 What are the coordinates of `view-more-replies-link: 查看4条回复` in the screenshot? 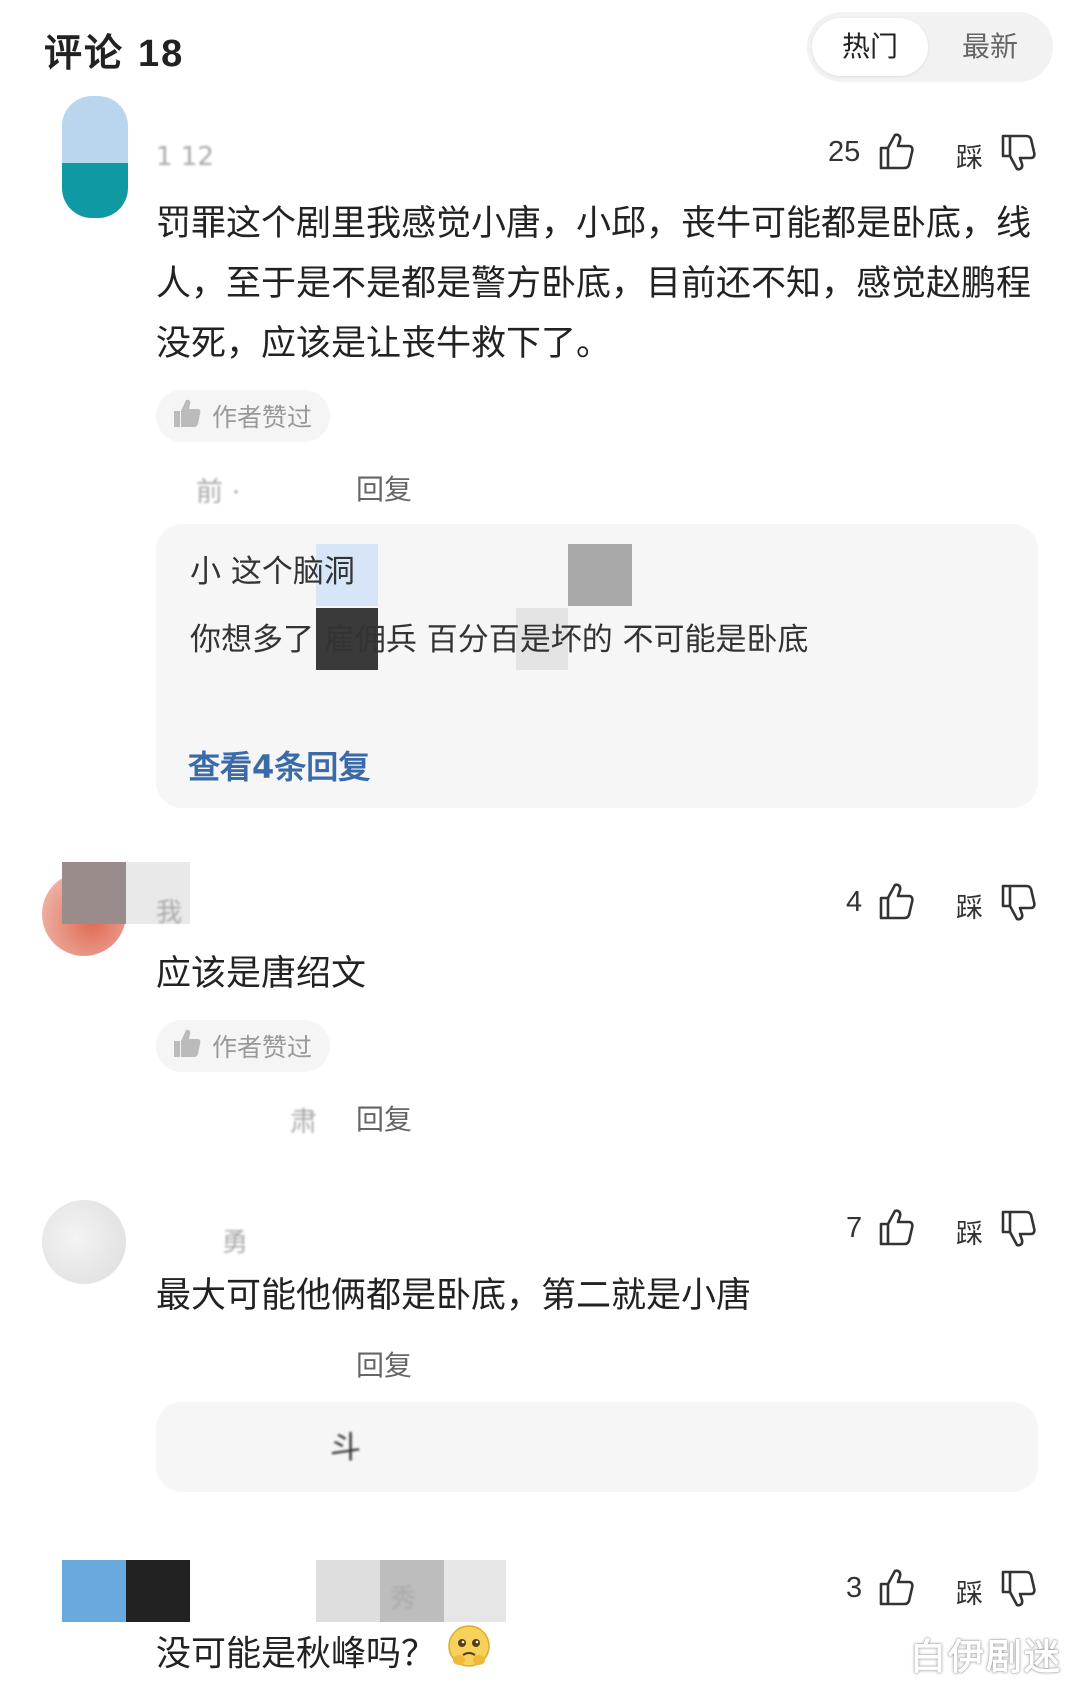 It's located at (279, 765).